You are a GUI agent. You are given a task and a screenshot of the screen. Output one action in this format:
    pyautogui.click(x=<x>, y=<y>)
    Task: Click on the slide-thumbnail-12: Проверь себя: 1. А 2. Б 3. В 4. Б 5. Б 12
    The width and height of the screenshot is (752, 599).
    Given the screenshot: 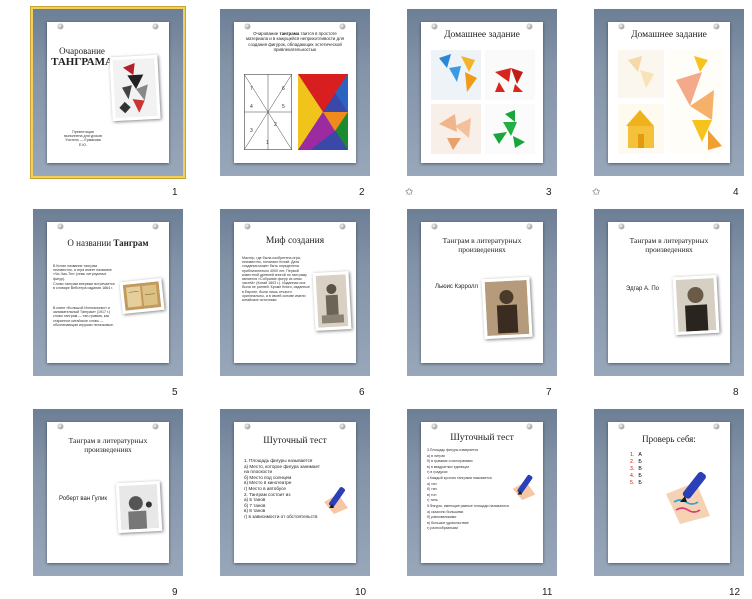 What is the action you would take?
    pyautogui.click(x=669, y=503)
    